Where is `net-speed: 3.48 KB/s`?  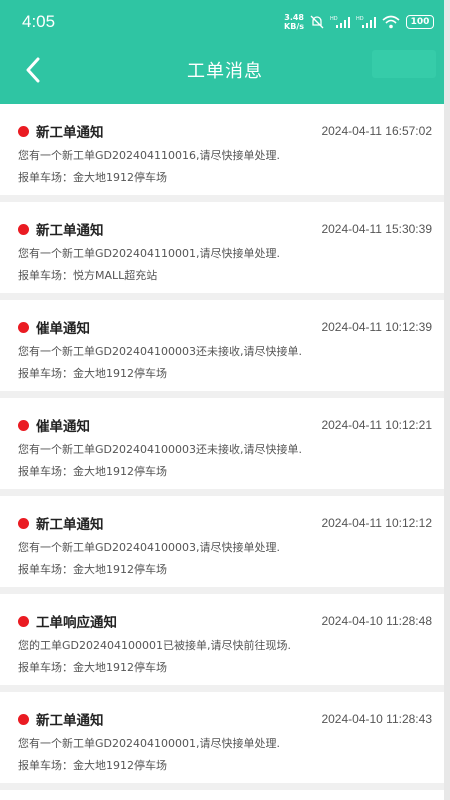 net-speed: 3.48 KB/s is located at coordinates (294, 22).